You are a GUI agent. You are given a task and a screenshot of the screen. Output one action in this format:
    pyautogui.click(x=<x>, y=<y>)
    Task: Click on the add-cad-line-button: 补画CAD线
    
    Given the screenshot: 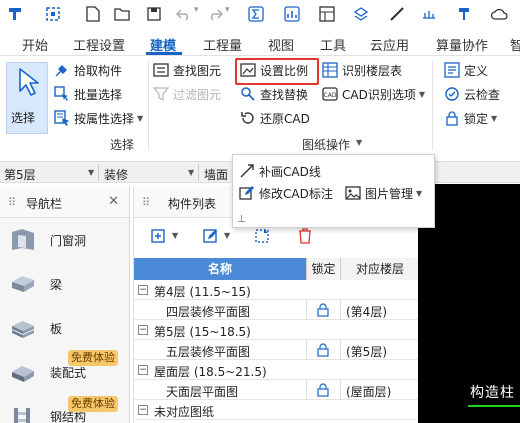 What is the action you would take?
    pyautogui.click(x=280, y=171)
    